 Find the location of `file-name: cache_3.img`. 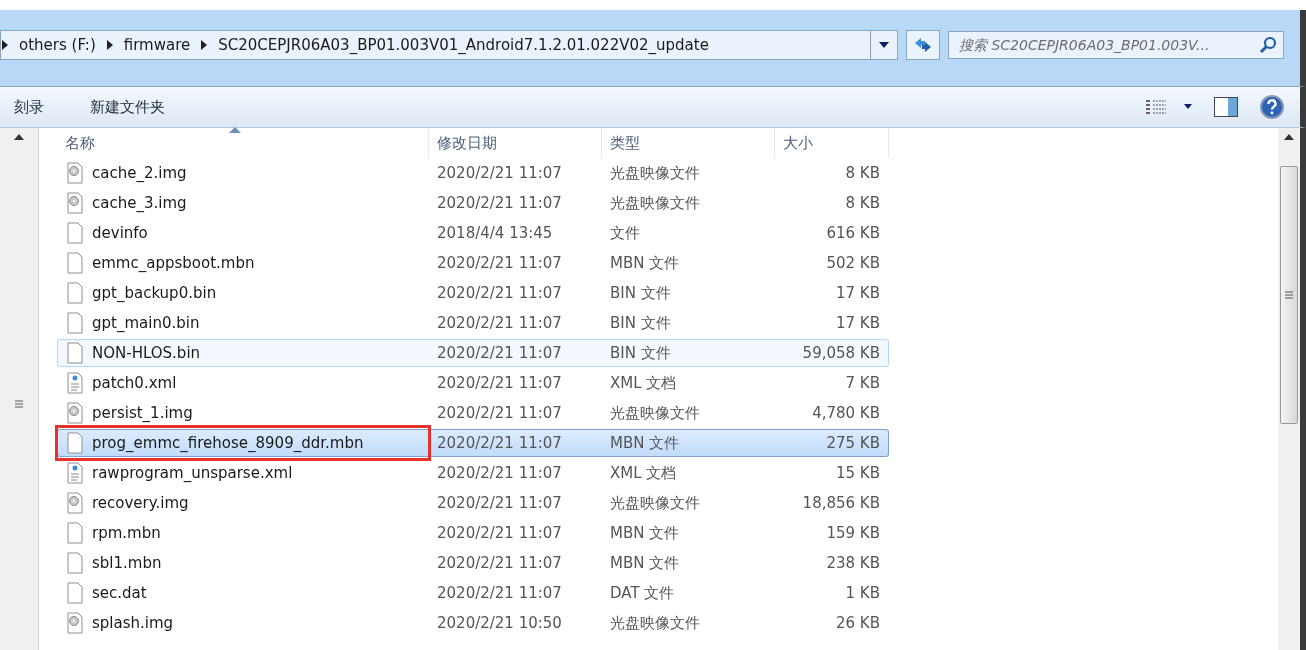

file-name: cache_3.img is located at coordinates (139, 203).